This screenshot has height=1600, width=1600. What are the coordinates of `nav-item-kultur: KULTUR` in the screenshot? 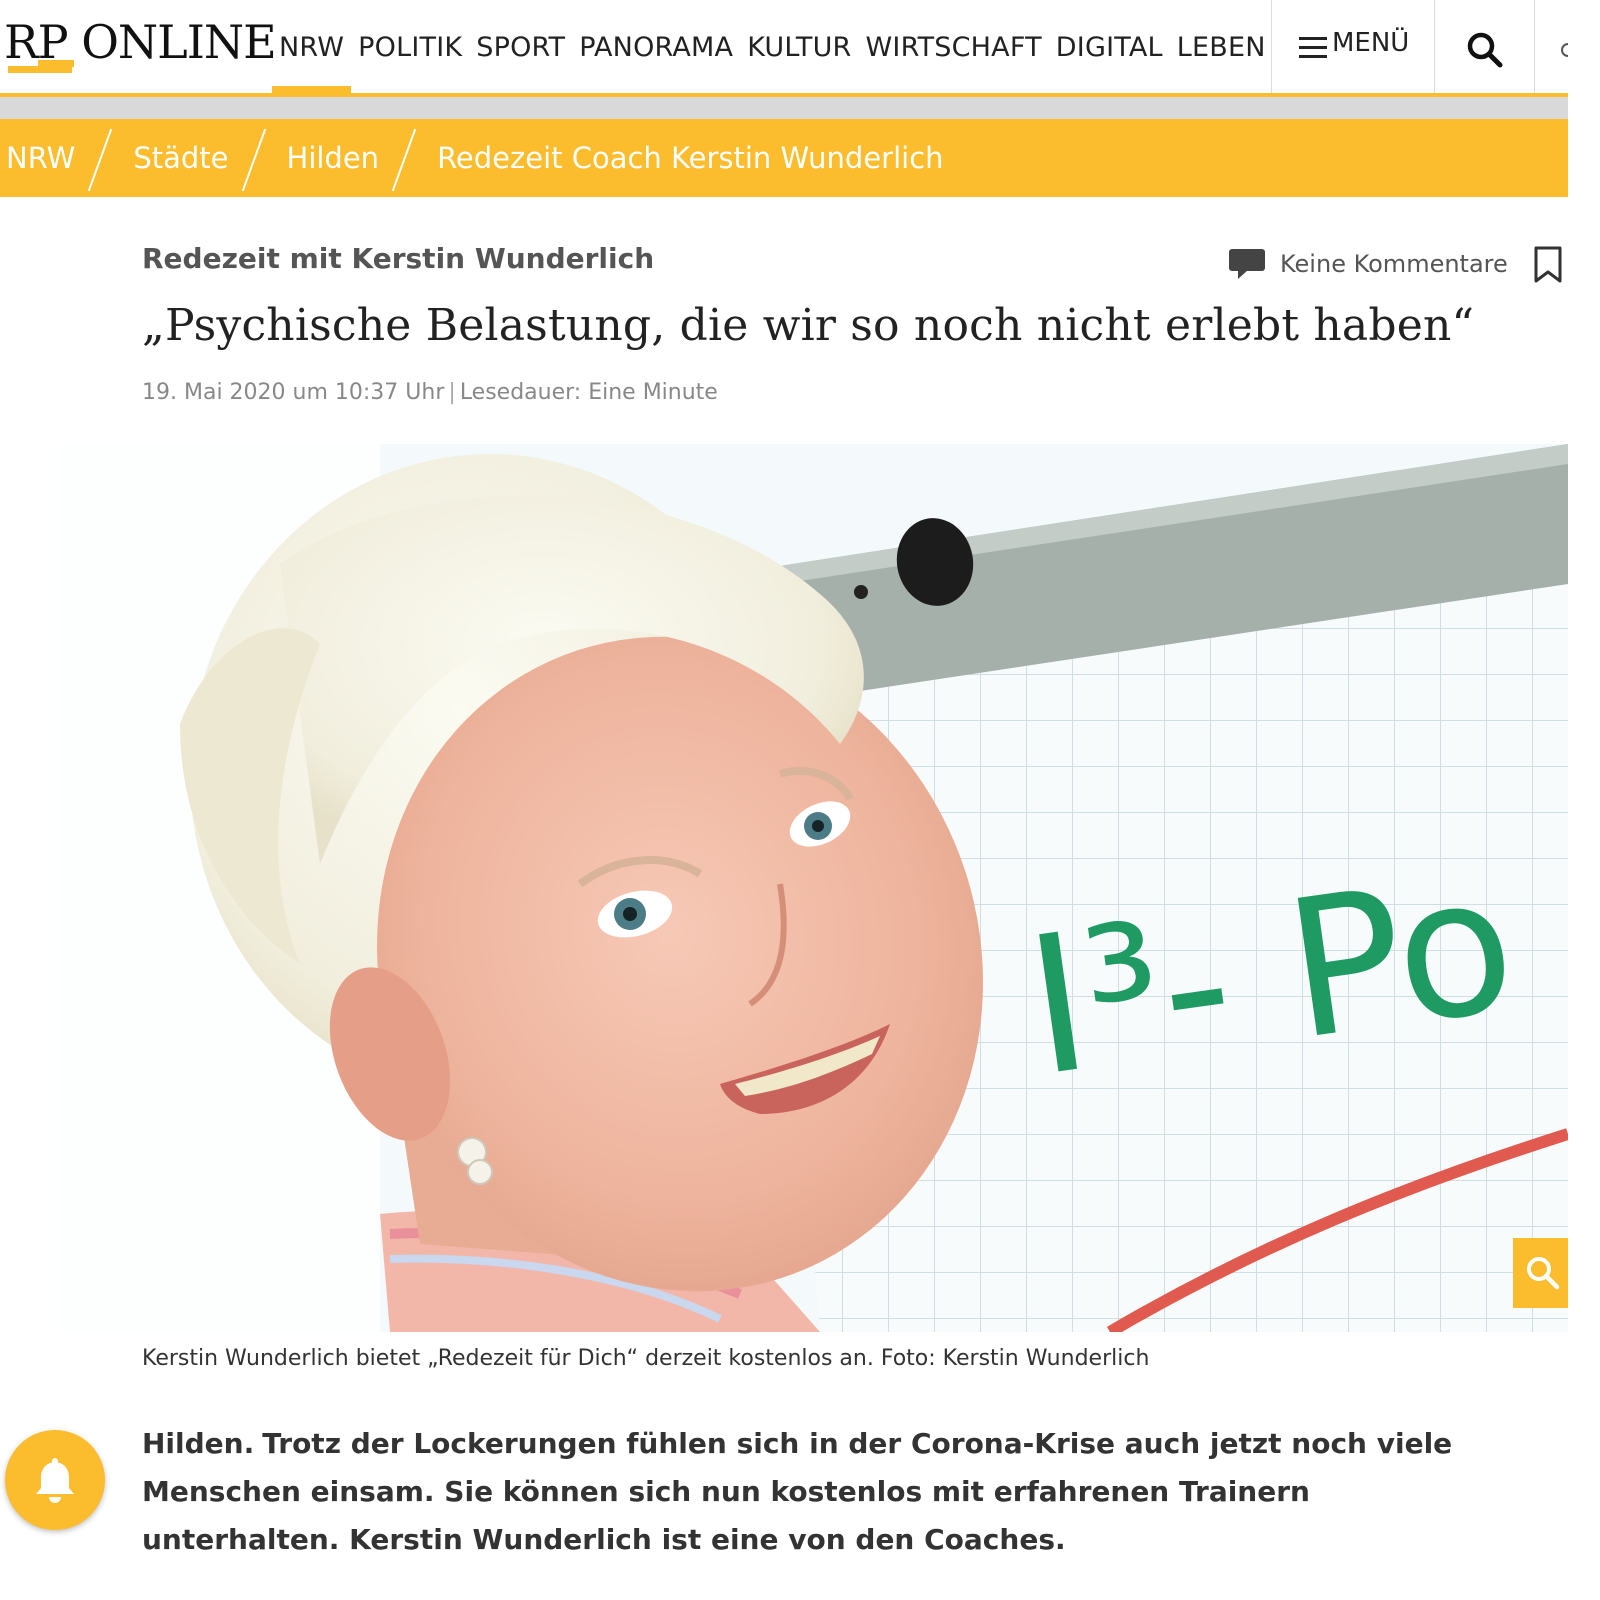 It's located at (799, 46).